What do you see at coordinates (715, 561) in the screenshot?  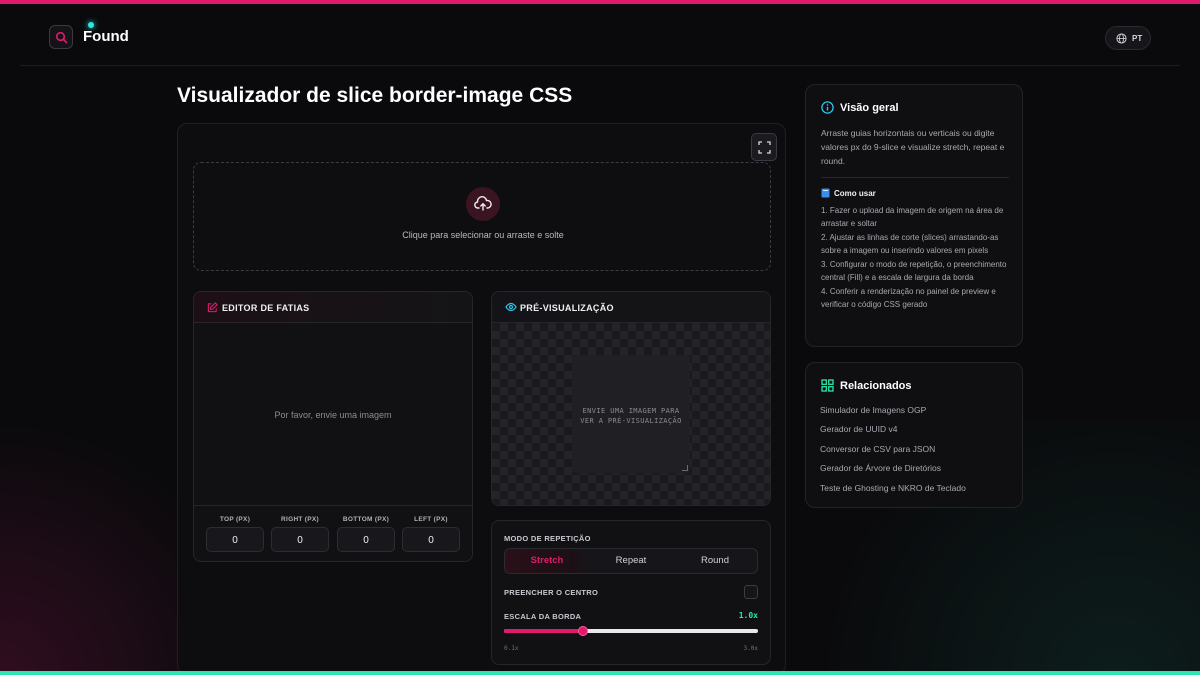 I see `mode-round-button: Round` at bounding box center [715, 561].